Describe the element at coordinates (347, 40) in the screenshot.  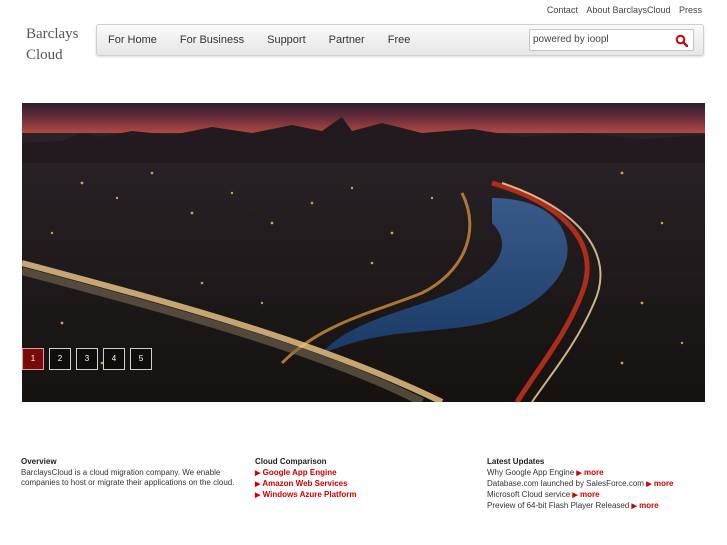
I see `nav-item-partner: Partner` at that location.